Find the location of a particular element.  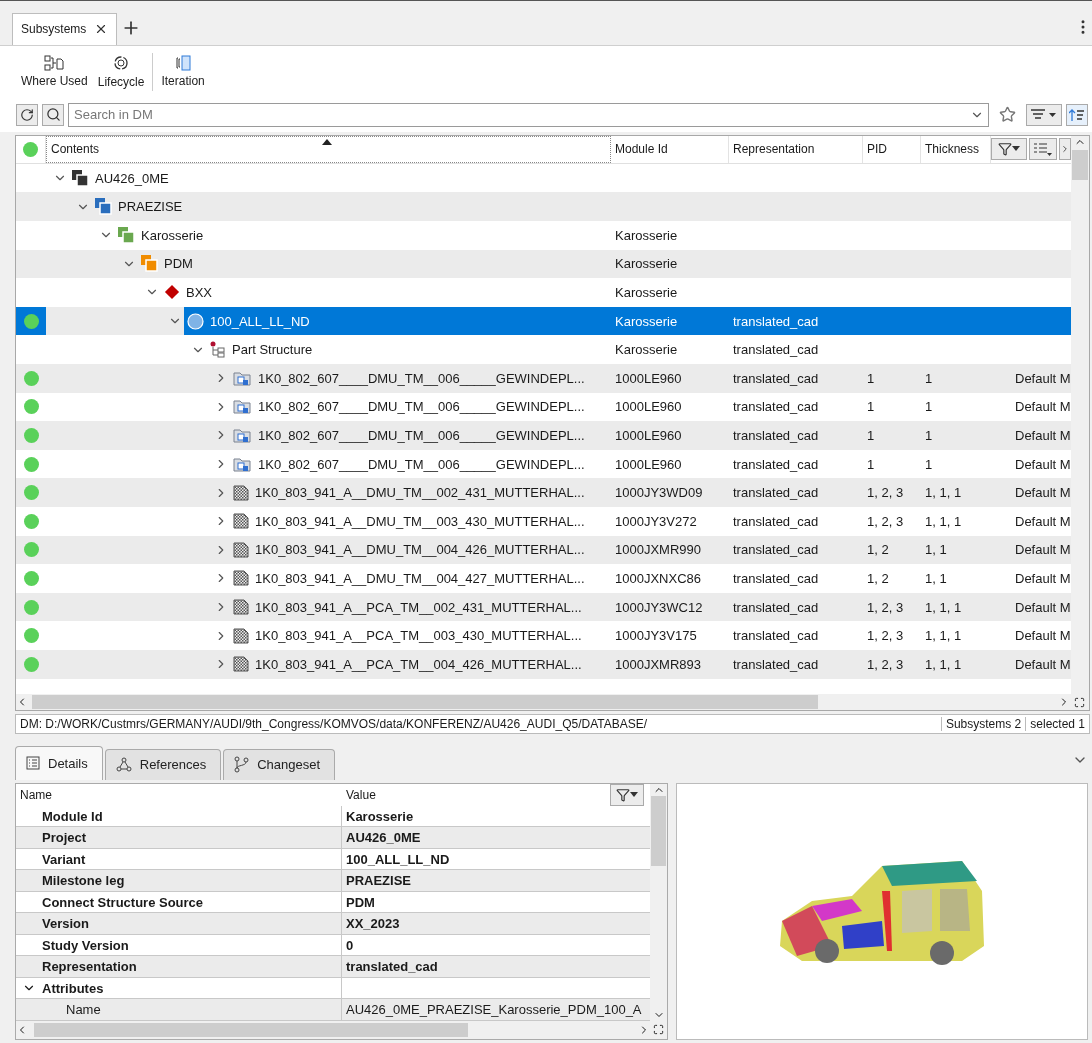

tree-item-label: PRAEZISE is located at coordinates (150, 207).